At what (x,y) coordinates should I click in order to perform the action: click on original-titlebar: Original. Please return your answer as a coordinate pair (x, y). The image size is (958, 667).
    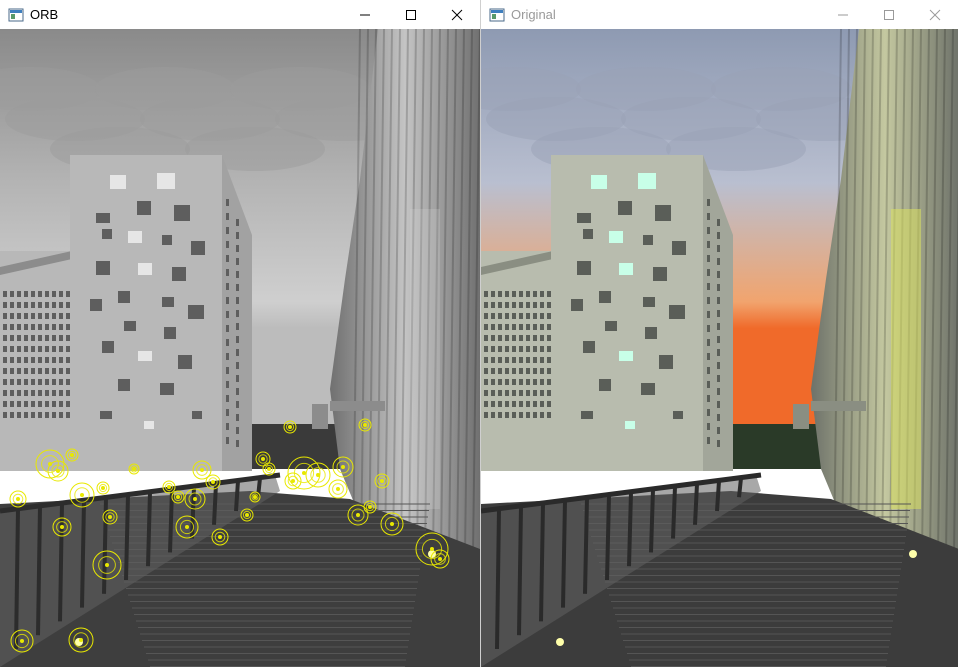
    Looking at the image, I should click on (719, 14).